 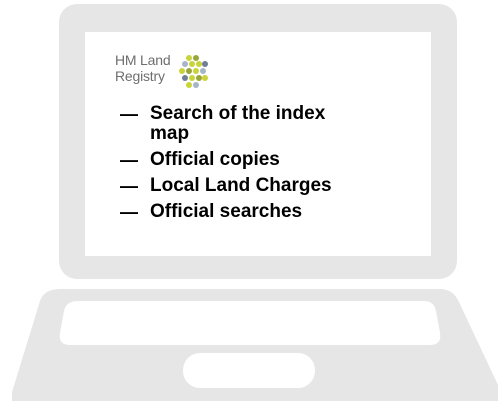 What do you see at coordinates (194, 71) in the screenshot?
I see `hm-land-registry-logo-icon` at bounding box center [194, 71].